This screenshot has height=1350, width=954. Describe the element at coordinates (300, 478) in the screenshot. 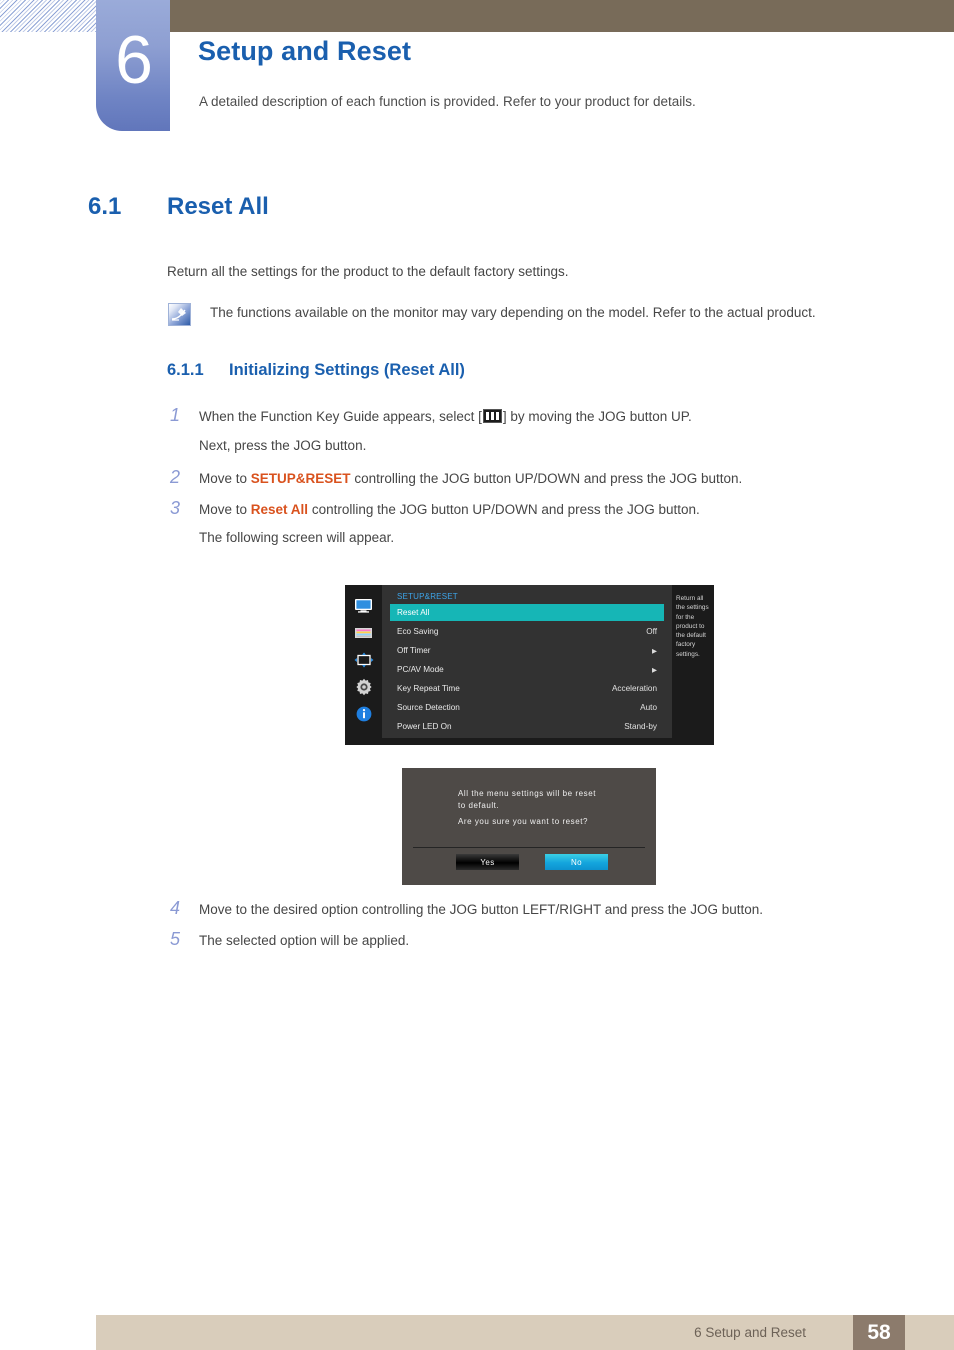

I see `step-highlight: SETUP&RESET` at that location.